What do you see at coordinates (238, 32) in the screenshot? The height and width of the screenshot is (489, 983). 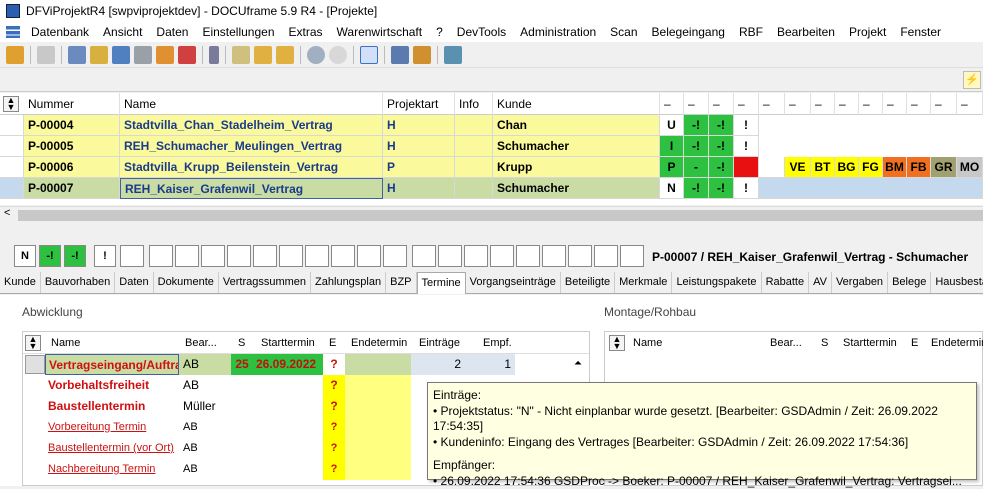 I see `menu-einstellungen: Einstellungen` at bounding box center [238, 32].